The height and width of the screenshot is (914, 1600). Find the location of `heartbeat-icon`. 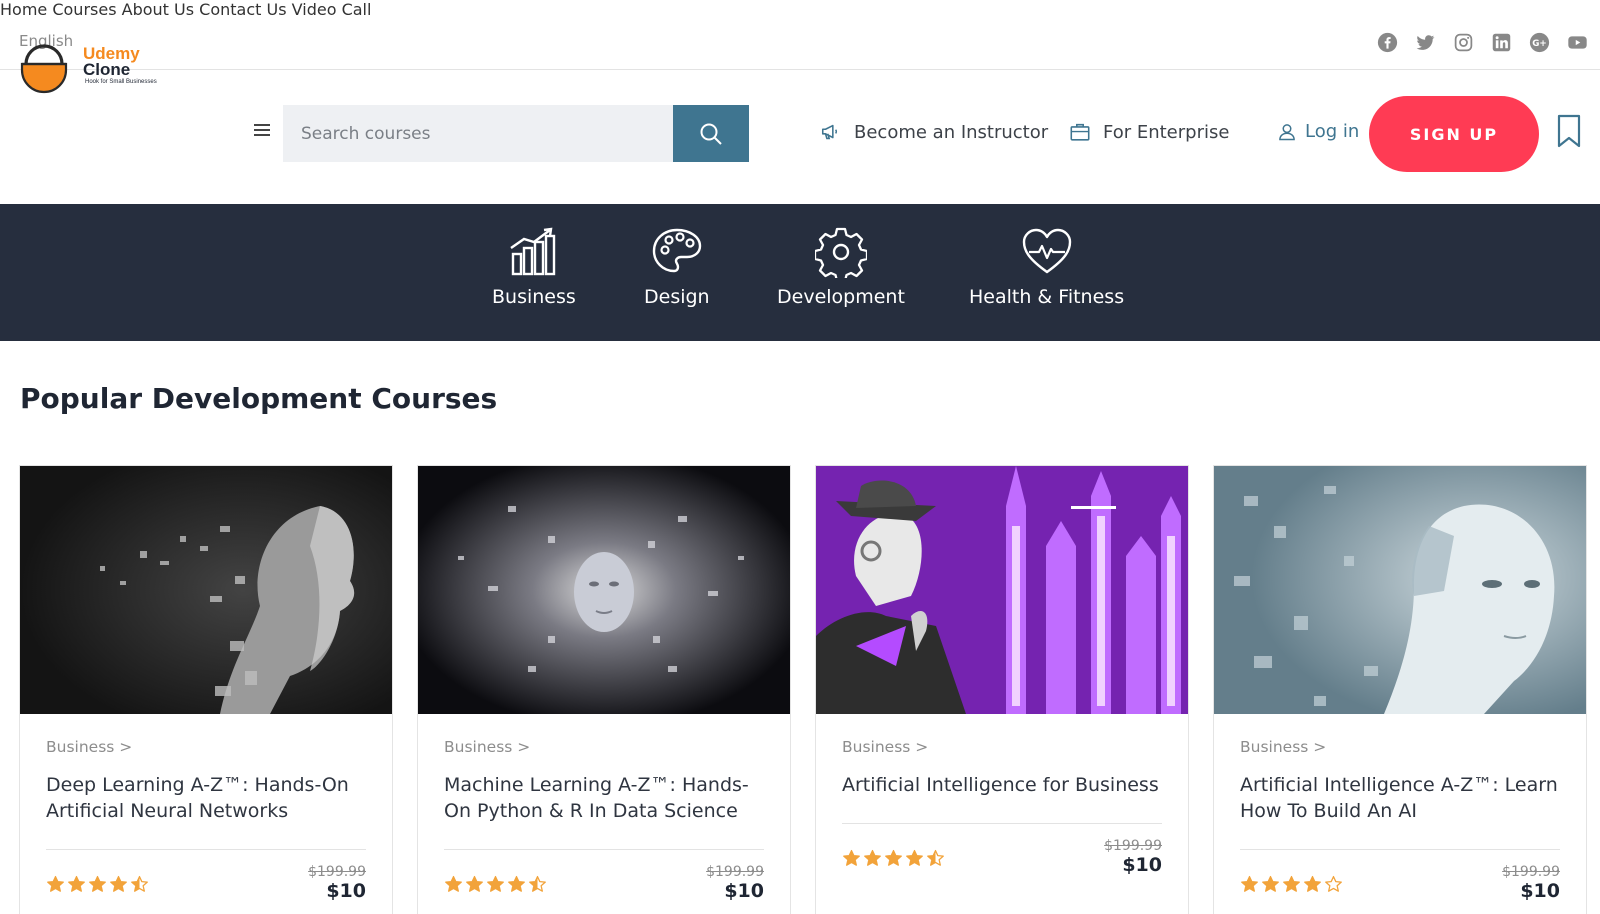

heartbeat-icon is located at coordinates (1046, 251).